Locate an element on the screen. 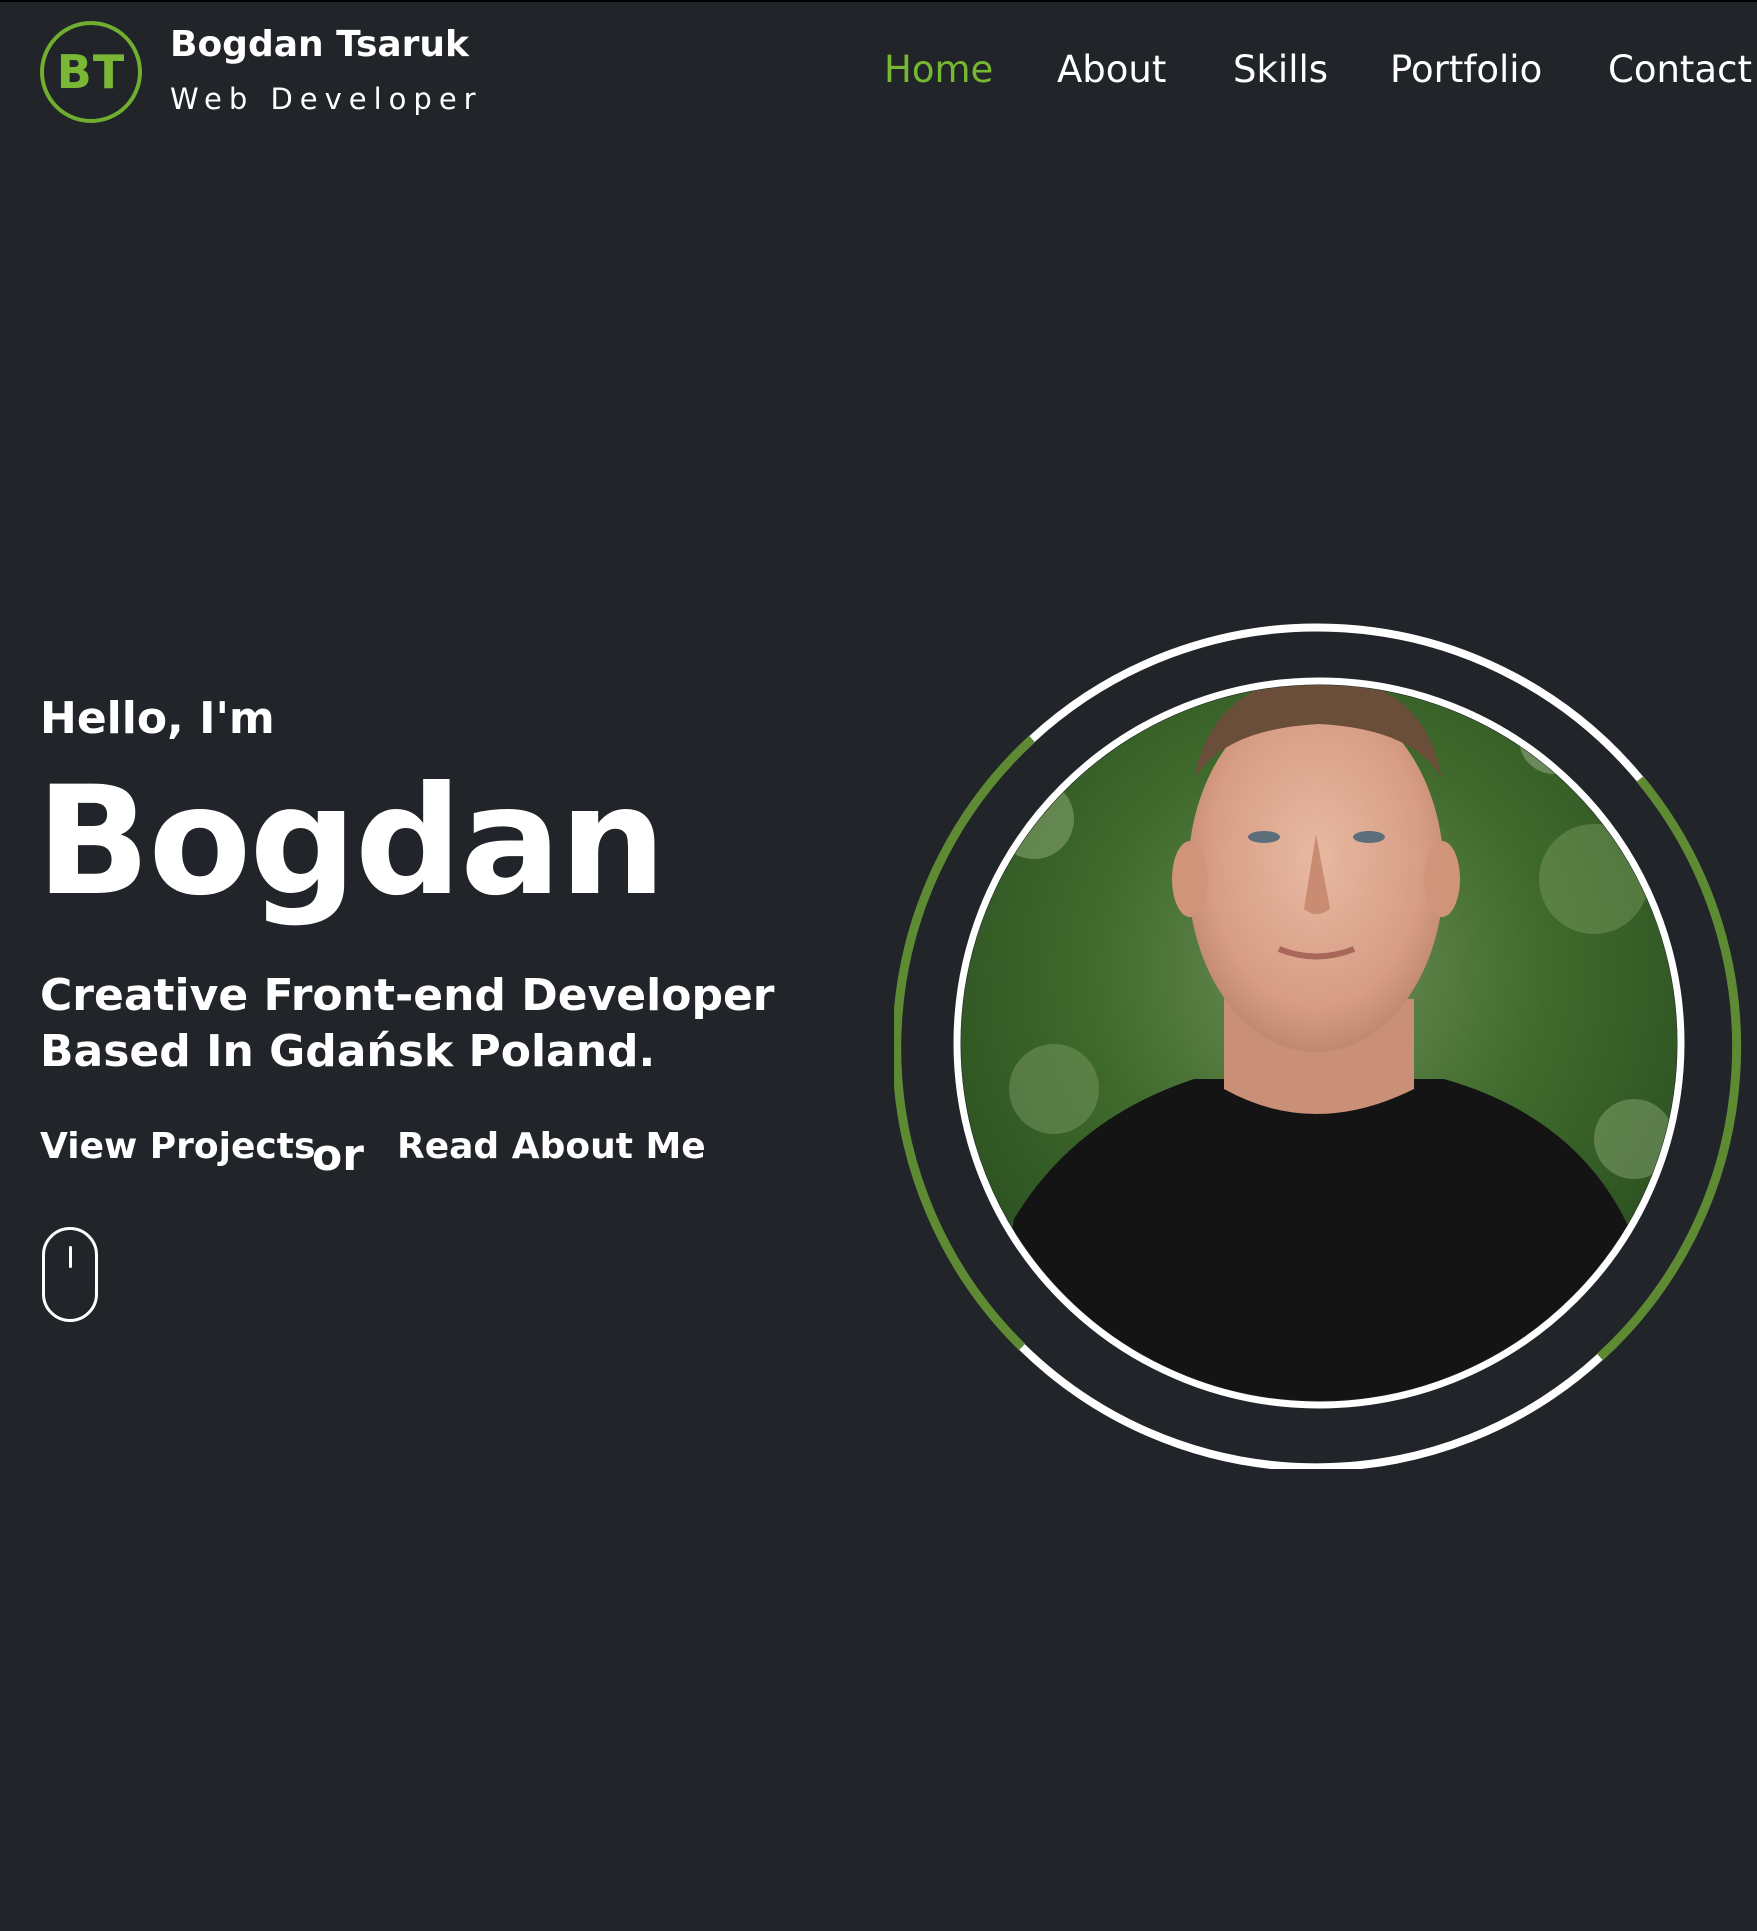 This screenshot has width=1757, height=1931. nav-item-contact: Contact is located at coordinates (1680, 69).